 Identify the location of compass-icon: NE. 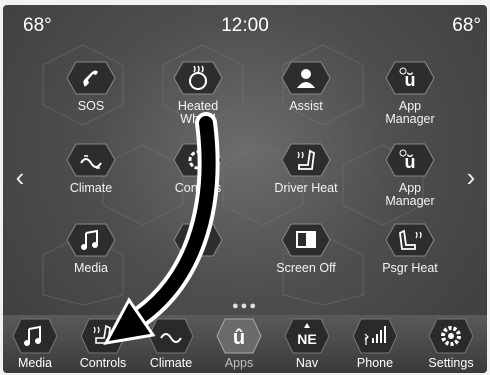
(307, 336).